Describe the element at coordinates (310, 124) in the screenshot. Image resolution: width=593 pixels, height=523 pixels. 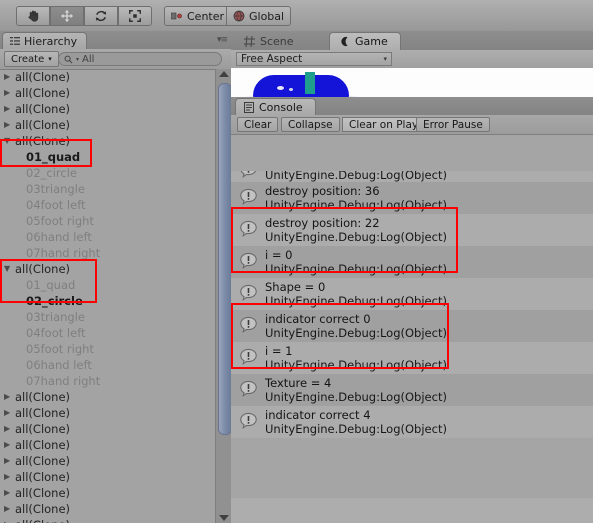
I see `console-collapse-button: Collapse` at that location.